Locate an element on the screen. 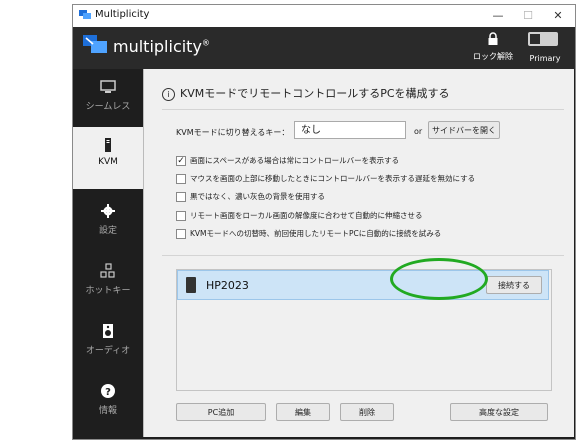 This screenshot has height=442, width=580. switch-key-input: なし is located at coordinates (350, 130).